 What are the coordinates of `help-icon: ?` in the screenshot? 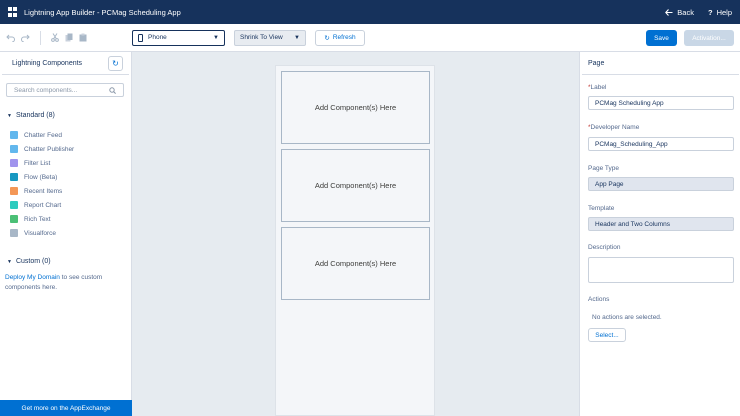 It's located at (710, 12).